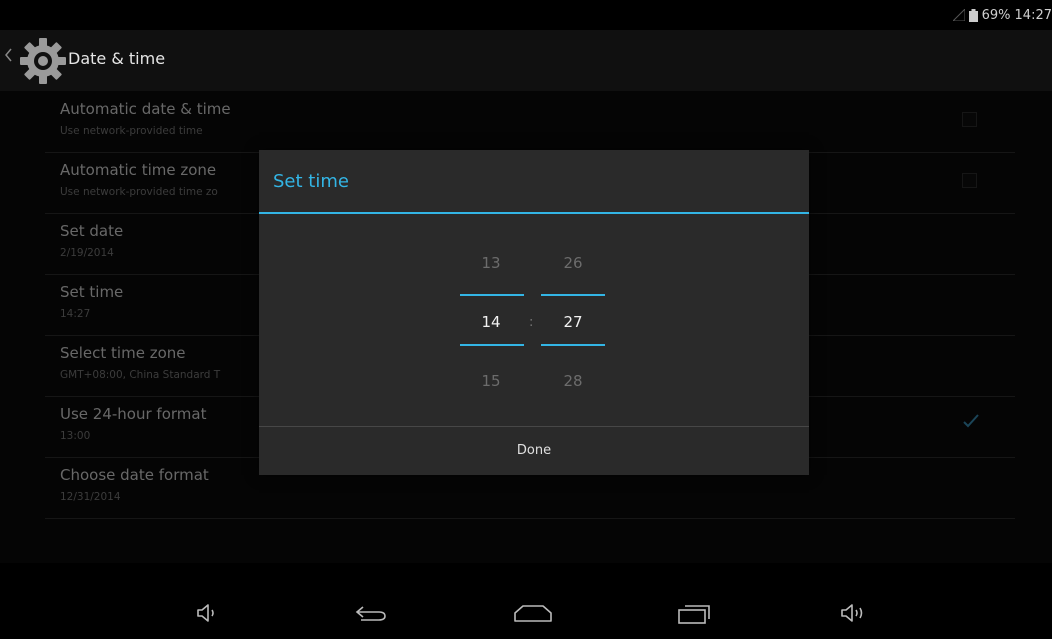 This screenshot has width=1052, height=639. Describe the element at coordinates (573, 295) in the screenshot. I see `minute-highlight-top` at that location.